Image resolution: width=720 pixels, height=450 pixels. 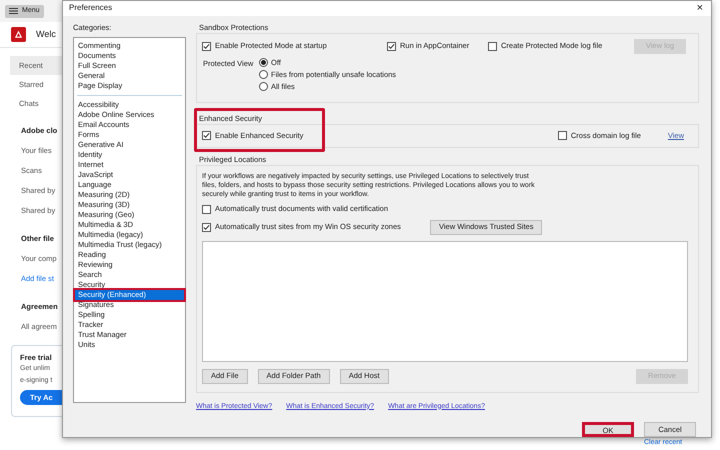 What do you see at coordinates (18, 34) in the screenshot?
I see `pdf-logo-icon` at bounding box center [18, 34].